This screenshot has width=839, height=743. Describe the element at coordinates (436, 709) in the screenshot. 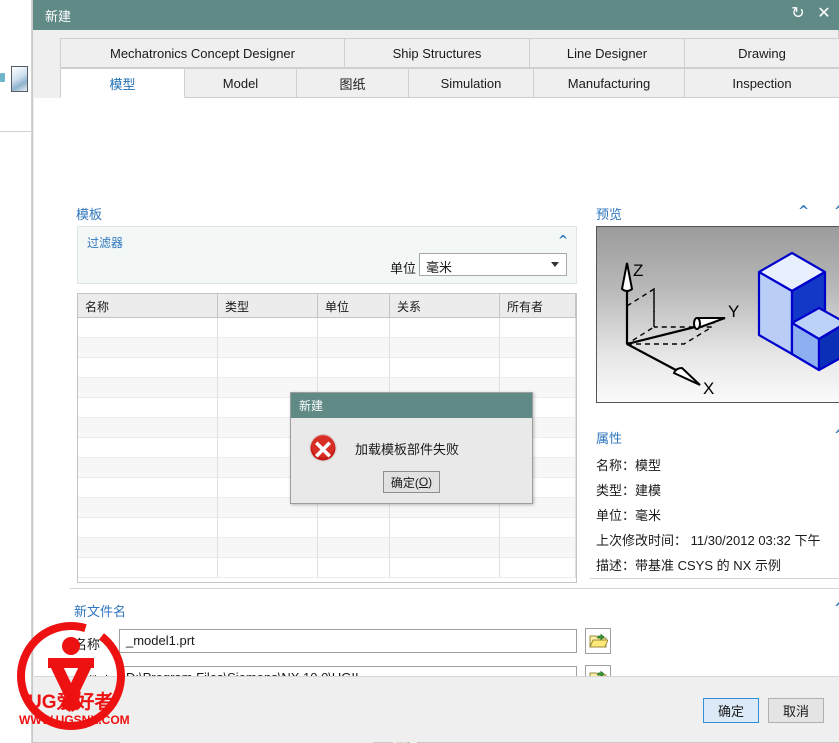

I see `dialog-footer: 确定 取消` at that location.